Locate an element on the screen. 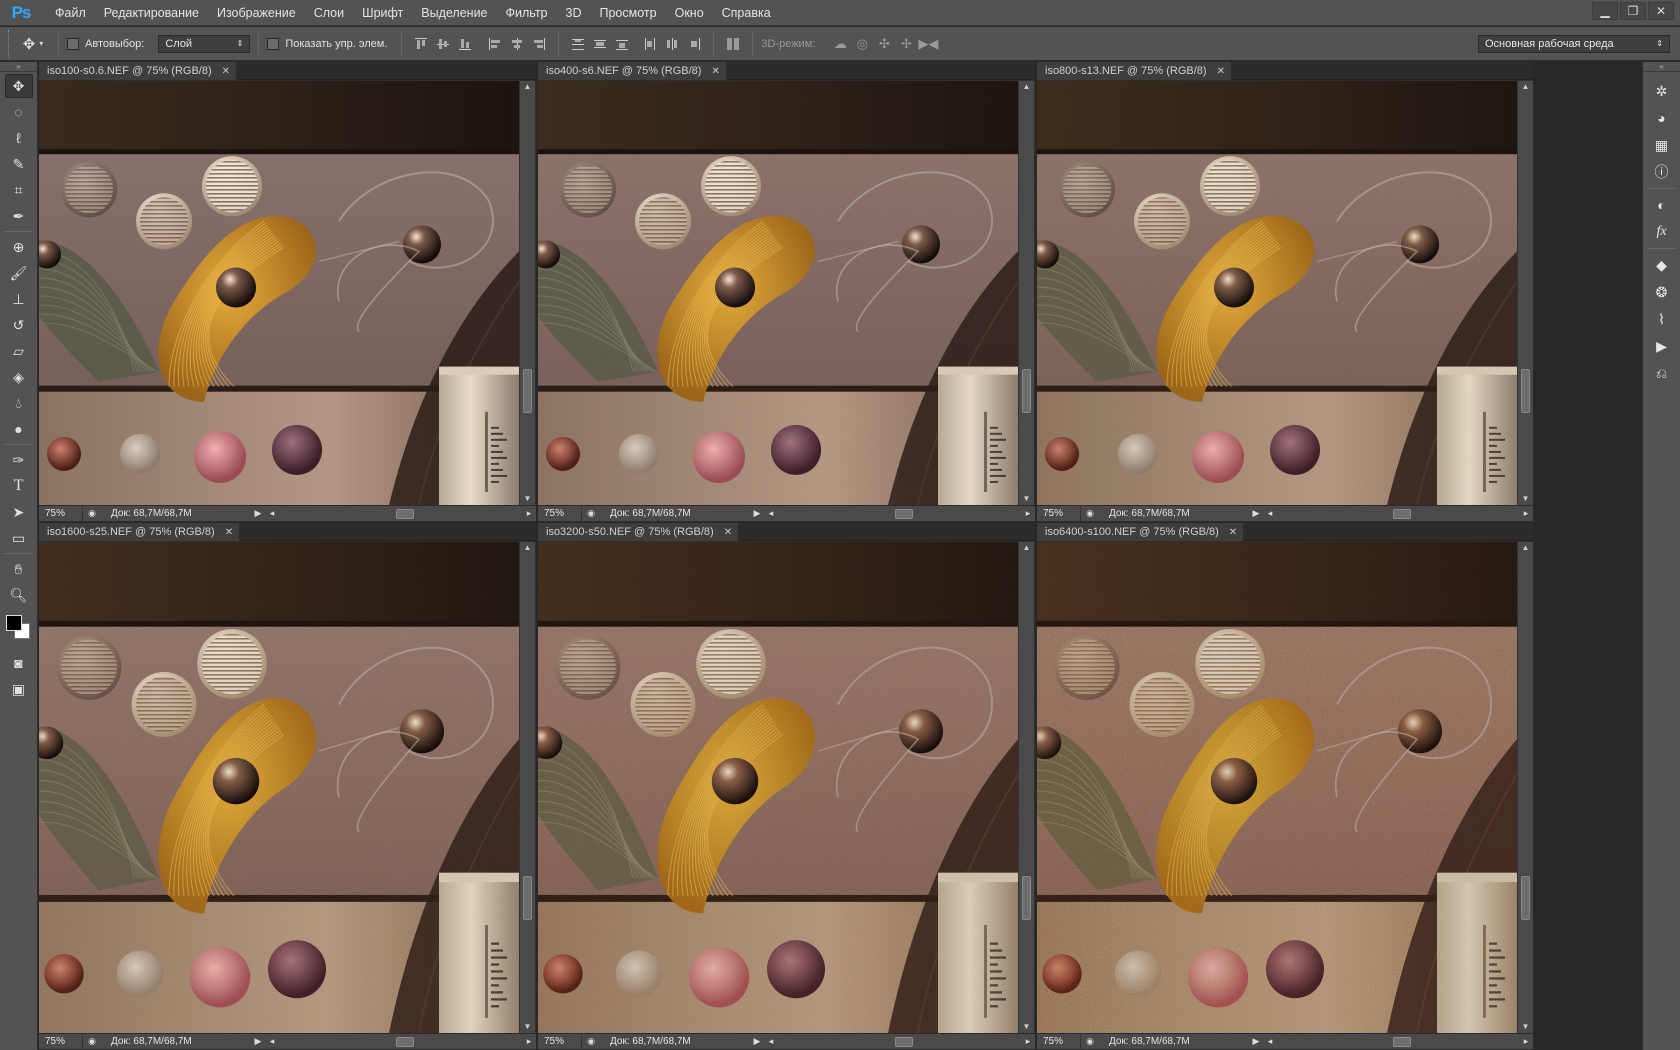 This screenshot has height=1050, width=1680. swatches-panel-icon: ▦ is located at coordinates (1662, 145).